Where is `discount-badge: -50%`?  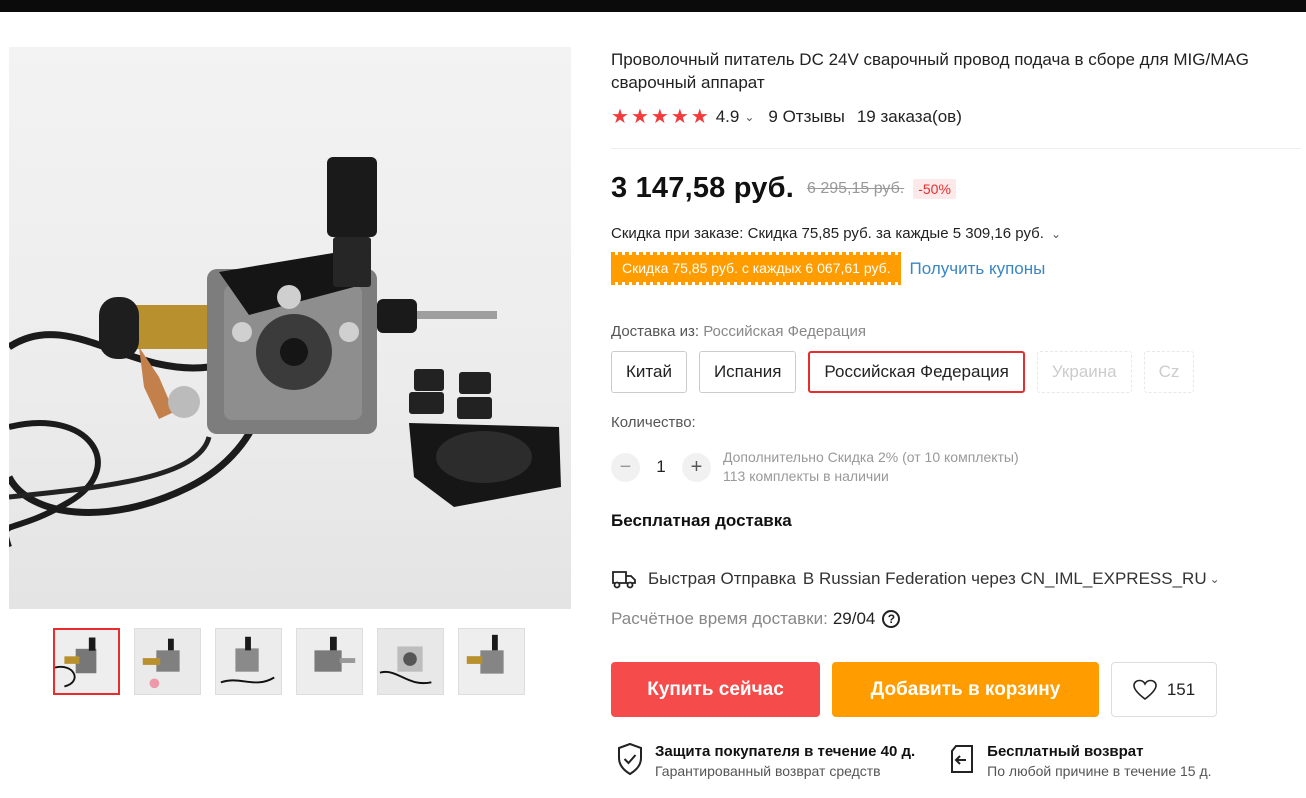
discount-badge: -50% is located at coordinates (934, 188).